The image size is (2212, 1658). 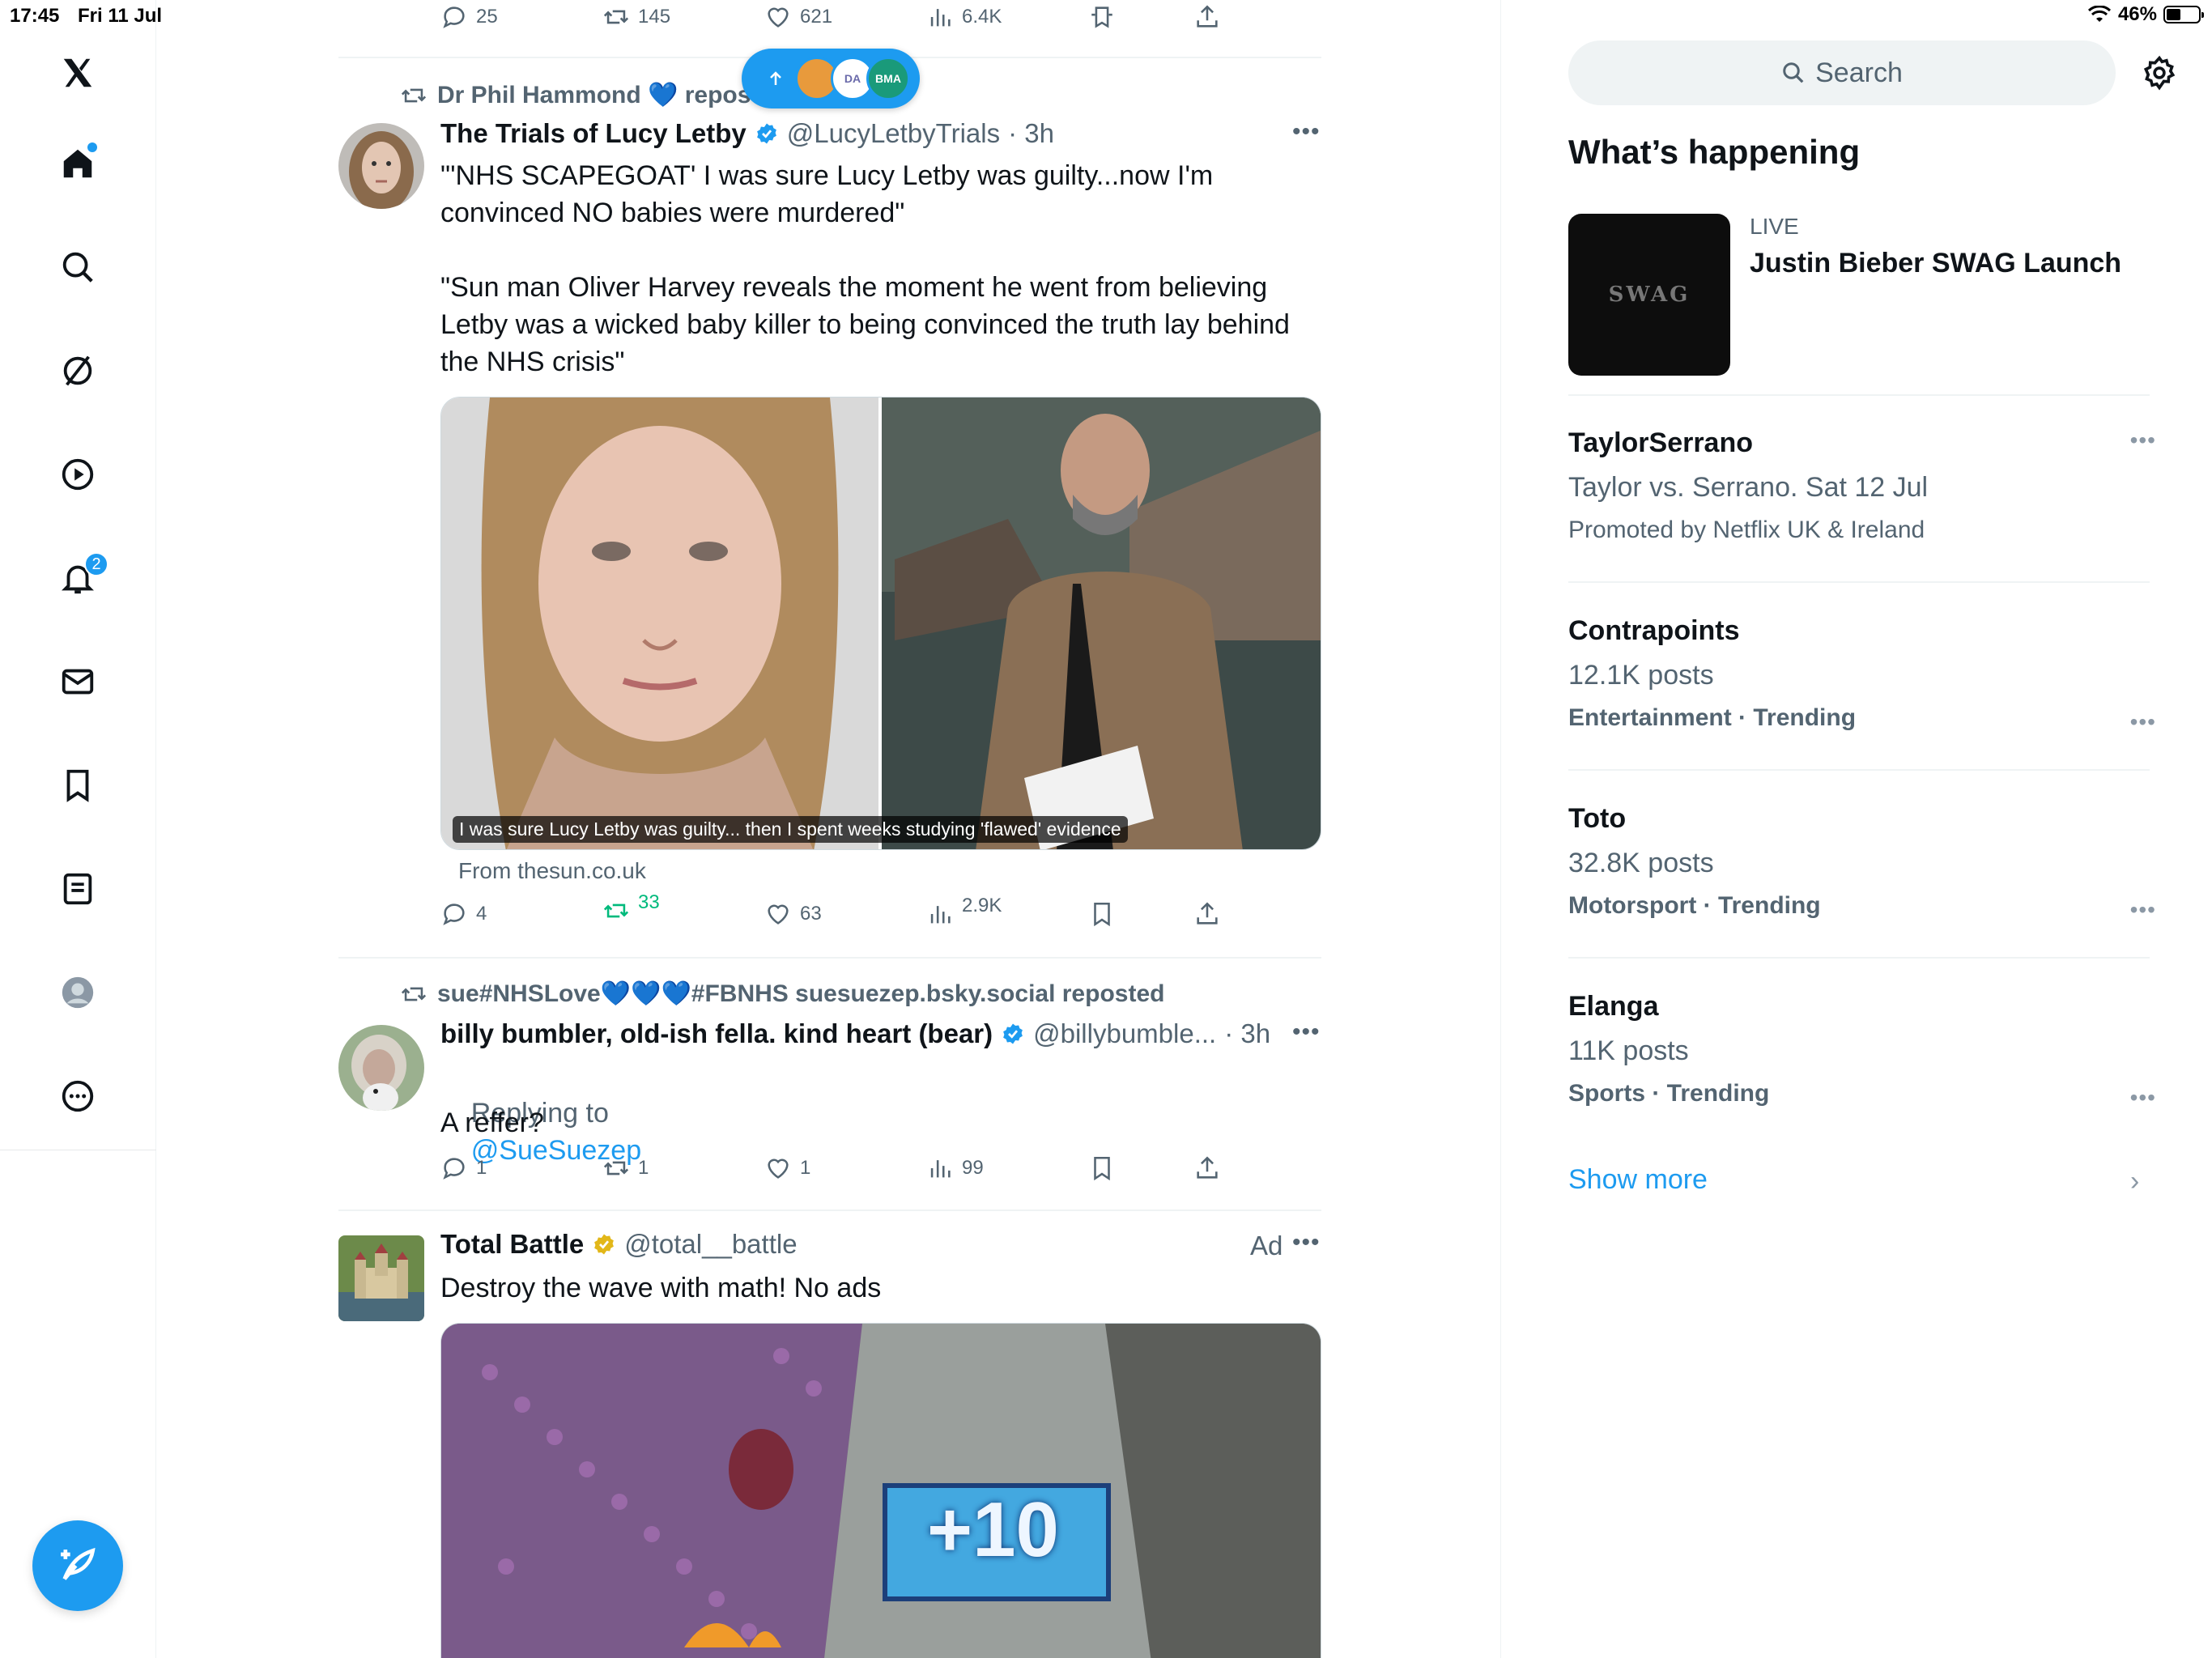 I want to click on trend-category: Entertainment · Trending, so click(x=1712, y=717).